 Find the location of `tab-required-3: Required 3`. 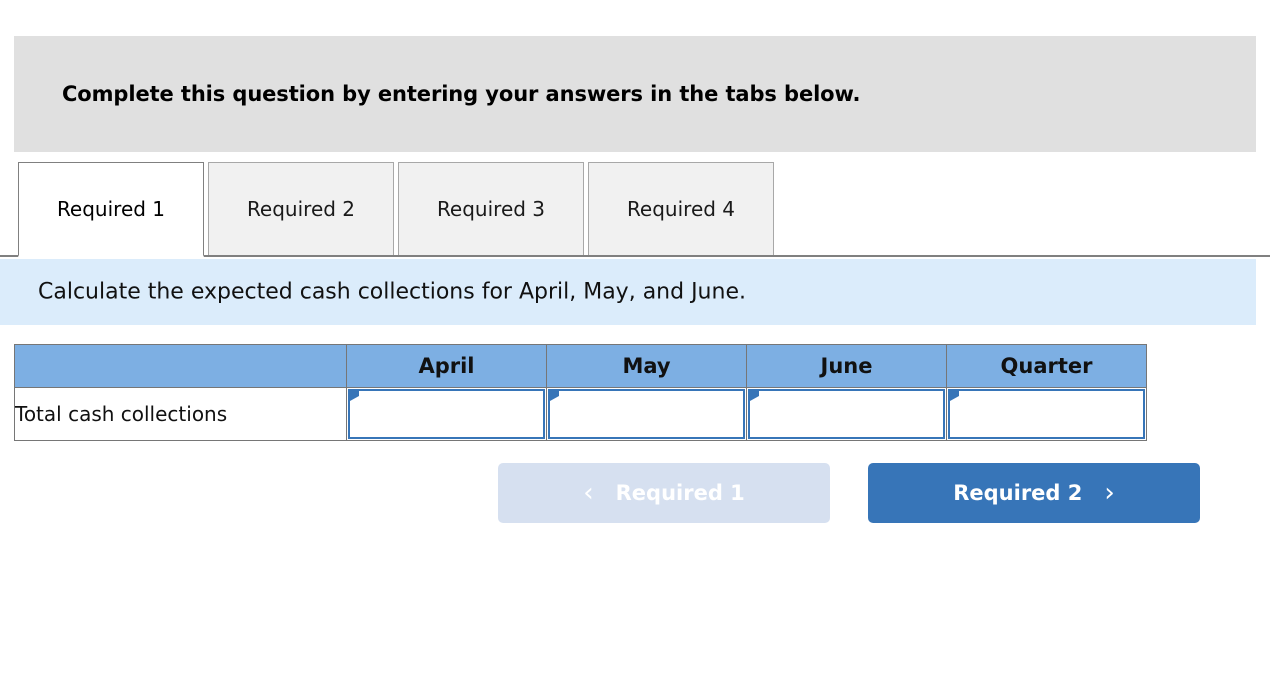

tab-required-3: Required 3 is located at coordinates (491, 208).